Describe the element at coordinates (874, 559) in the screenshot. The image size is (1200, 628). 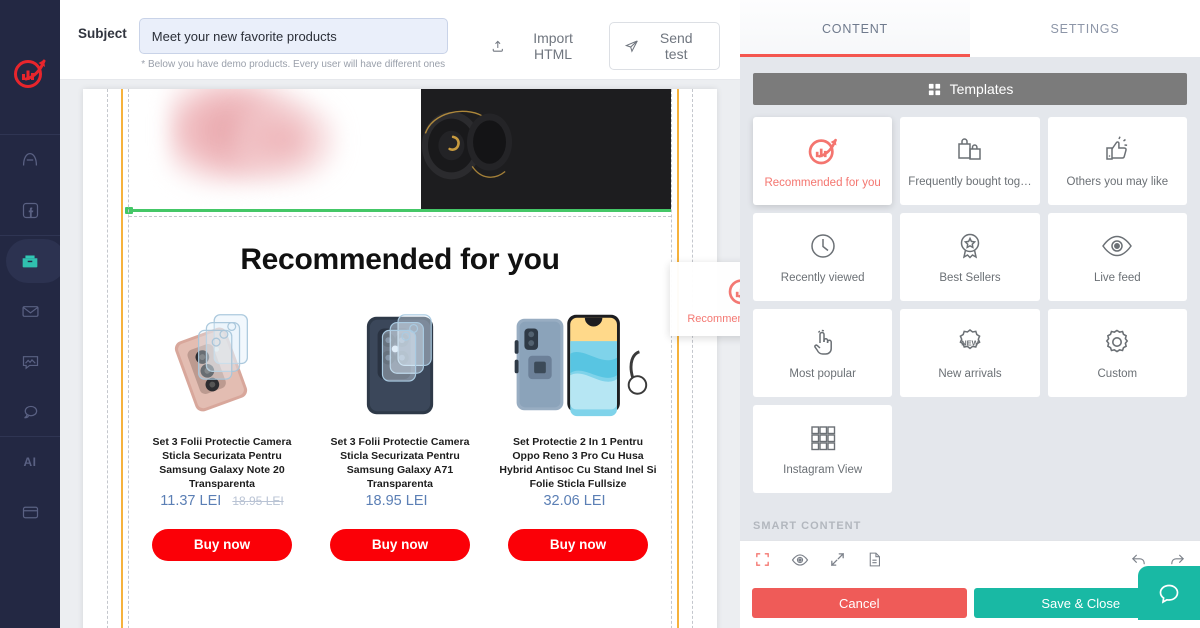
I see `document-icon` at that location.